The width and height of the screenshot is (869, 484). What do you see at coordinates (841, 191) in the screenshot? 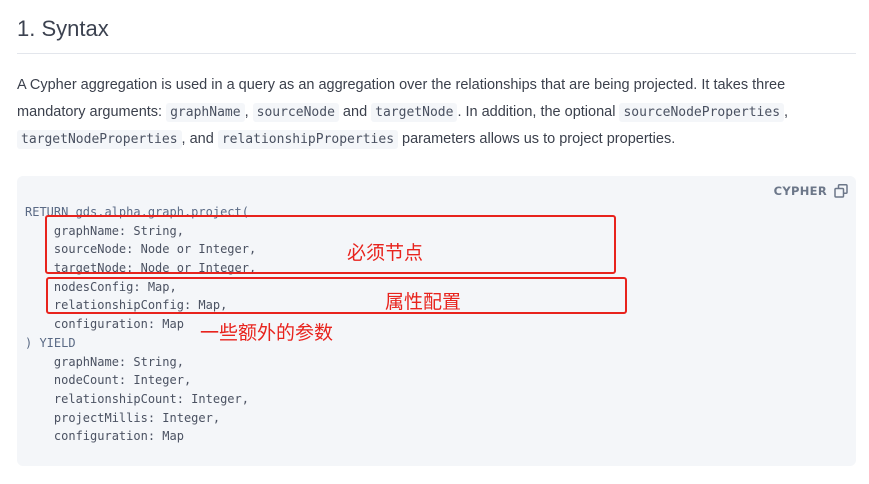
I see `copy-icon` at bounding box center [841, 191].